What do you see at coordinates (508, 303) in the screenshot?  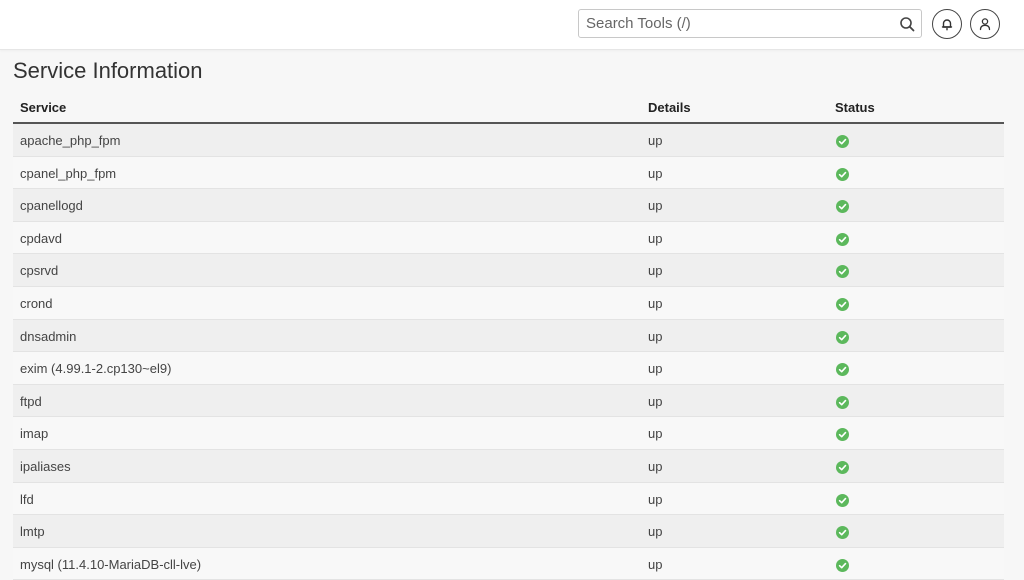 I see `table-row: crond up` at bounding box center [508, 303].